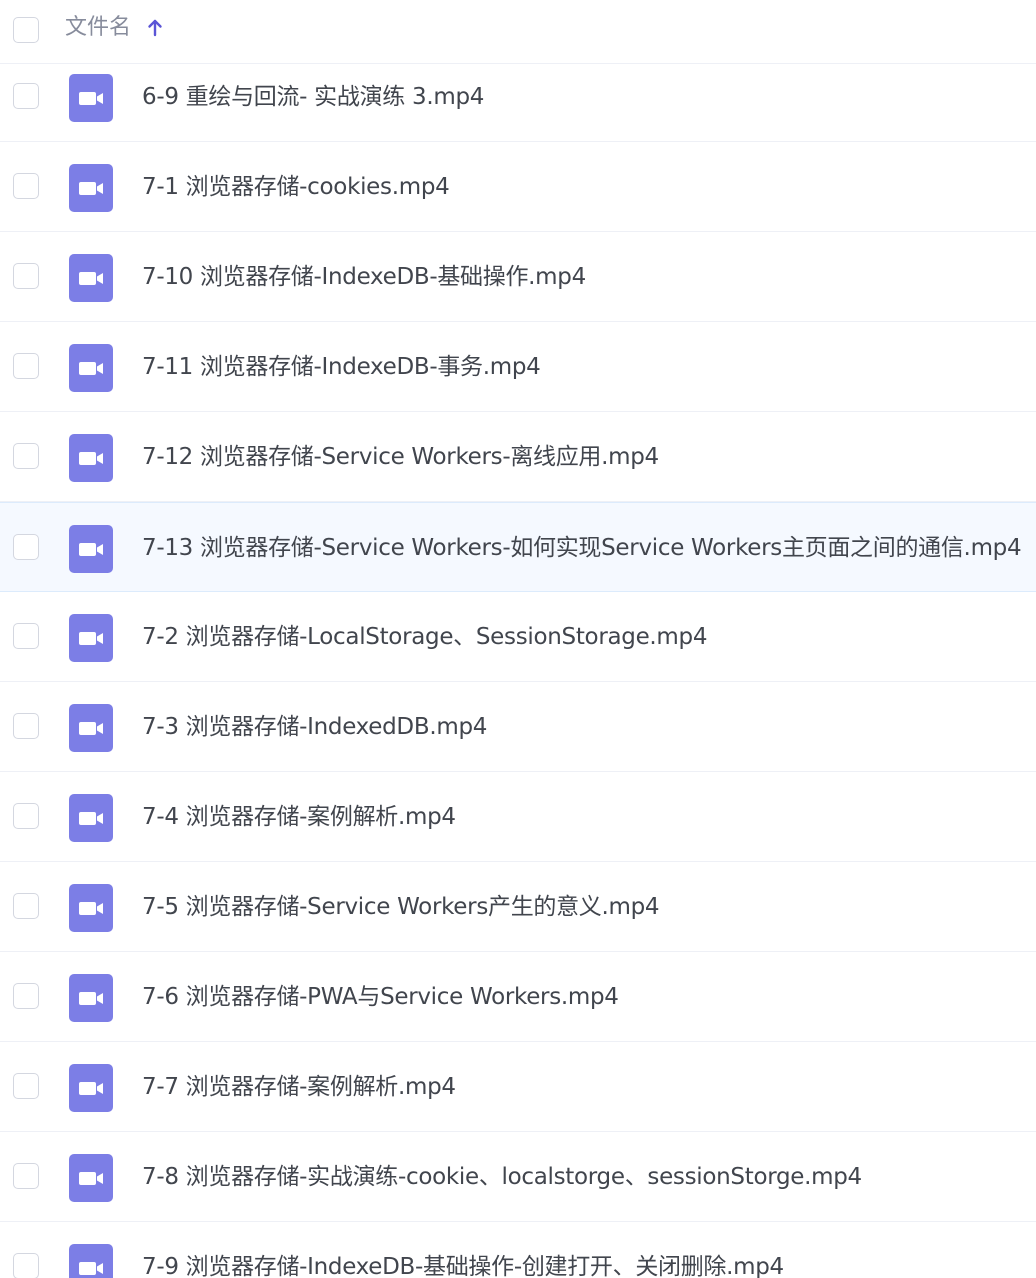  Describe the element at coordinates (299, 1087) in the screenshot. I see `file-name: 7-7 浏览器存储-案例解析.mp4` at that location.